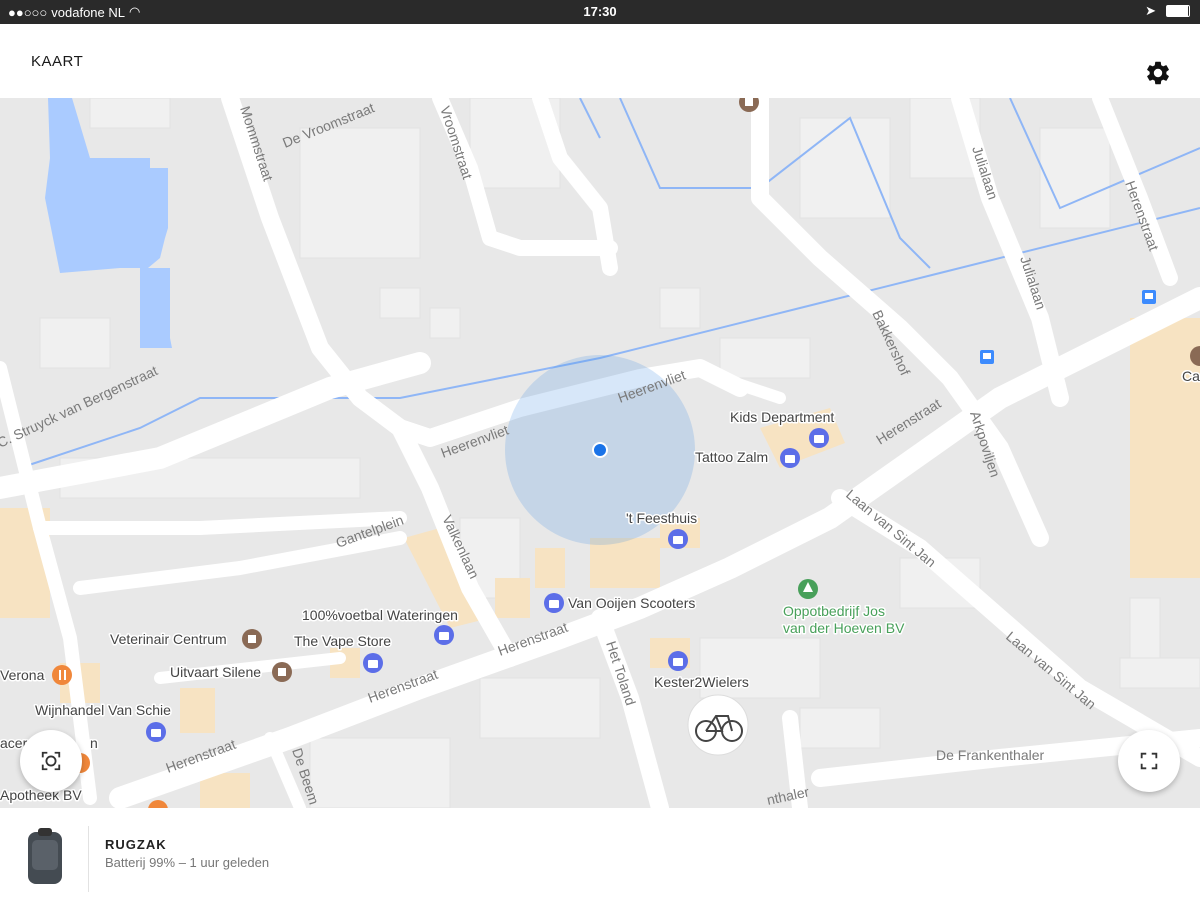 This screenshot has width=1200, height=900. What do you see at coordinates (57, 61) in the screenshot?
I see `page-title: KAART` at bounding box center [57, 61].